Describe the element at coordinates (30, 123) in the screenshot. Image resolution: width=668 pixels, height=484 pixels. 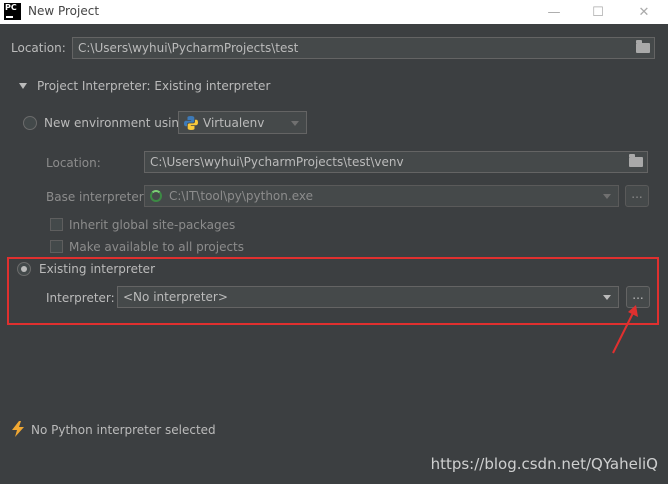
I see `new-environment-radio` at that location.